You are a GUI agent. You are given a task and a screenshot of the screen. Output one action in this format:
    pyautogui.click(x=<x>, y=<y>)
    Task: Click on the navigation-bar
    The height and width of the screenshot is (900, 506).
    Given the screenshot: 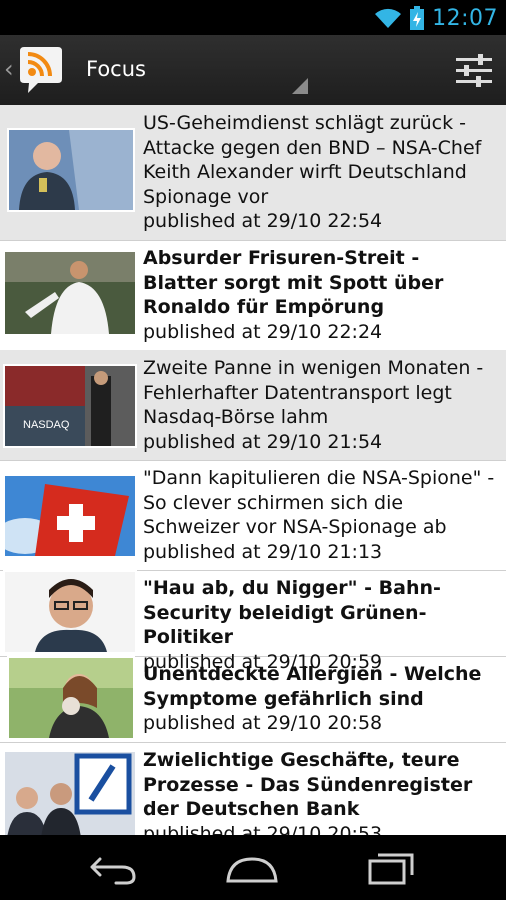 What is the action you would take?
    pyautogui.click(x=253, y=867)
    